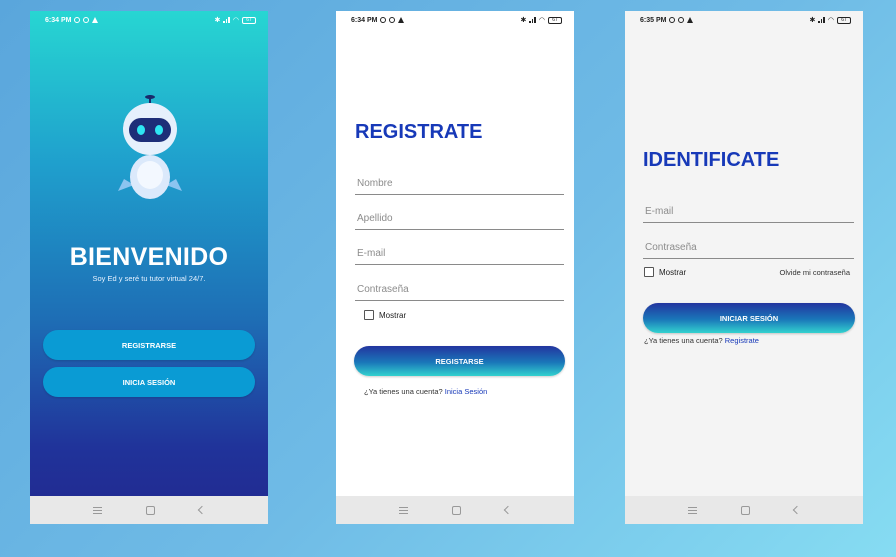  I want to click on status-bar: 6:35 PM ✱ ◠ 67, so click(744, 20).